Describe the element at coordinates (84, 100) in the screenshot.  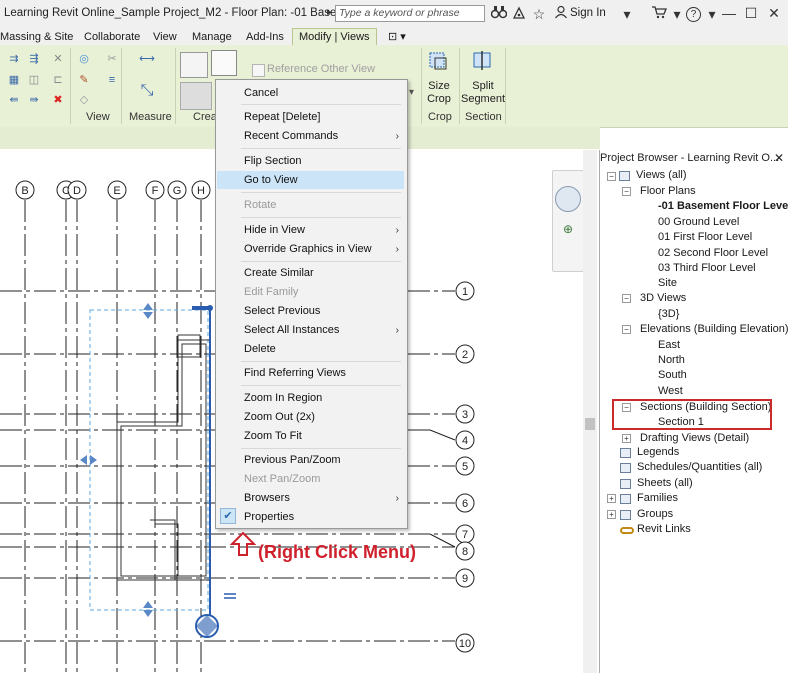
I see `hide-element-icon: ◇` at that location.